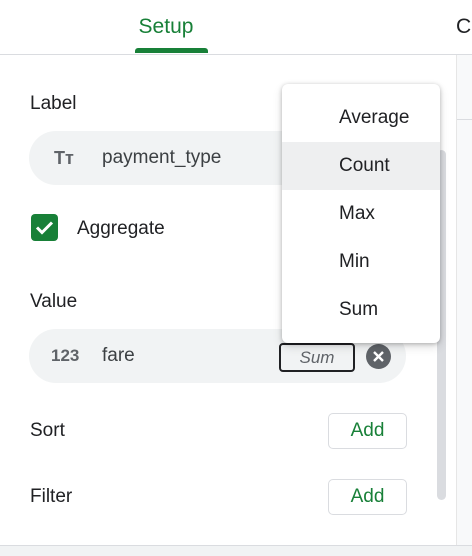 The height and width of the screenshot is (556, 472). Describe the element at coordinates (361, 118) in the screenshot. I see `menu-item-average: Average` at that location.